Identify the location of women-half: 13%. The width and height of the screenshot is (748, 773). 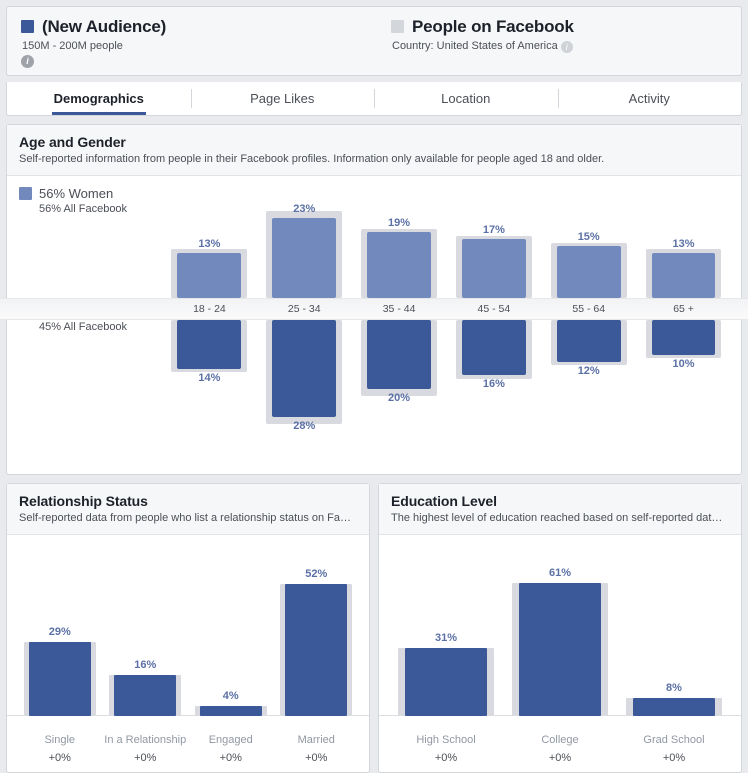
(683, 237).